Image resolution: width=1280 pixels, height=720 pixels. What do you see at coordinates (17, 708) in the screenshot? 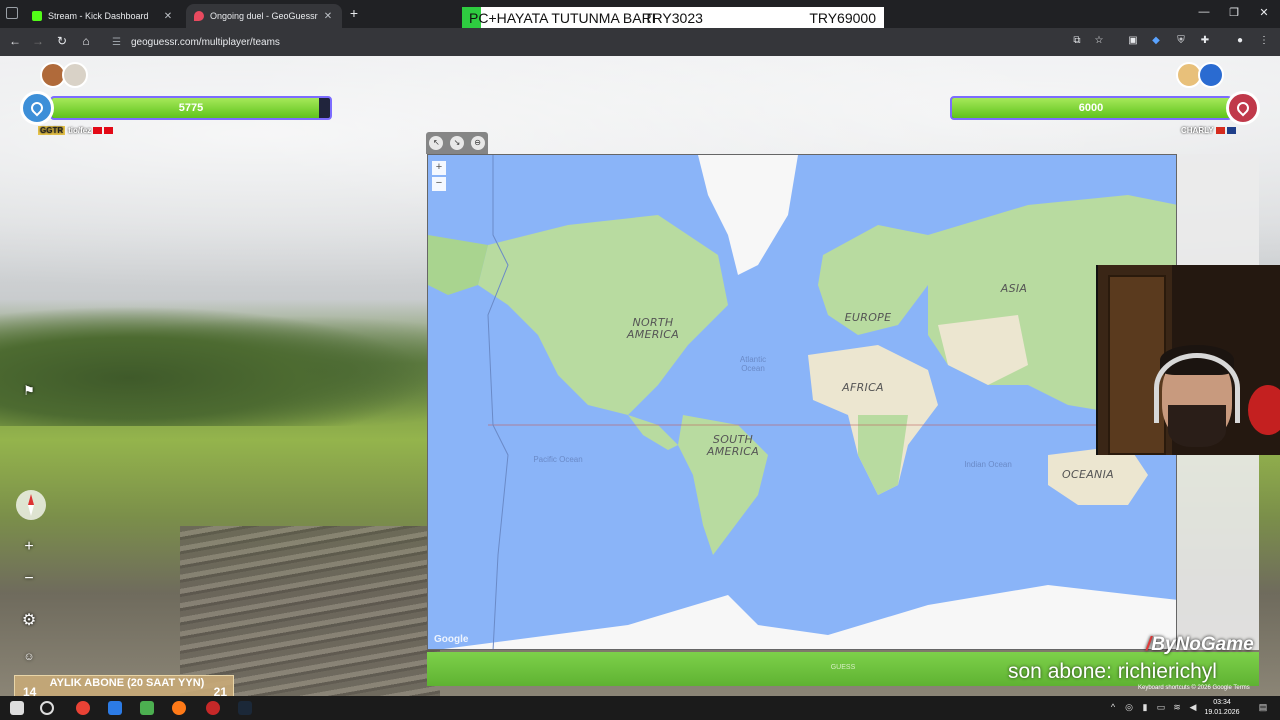
I see `start-icon` at bounding box center [17, 708].